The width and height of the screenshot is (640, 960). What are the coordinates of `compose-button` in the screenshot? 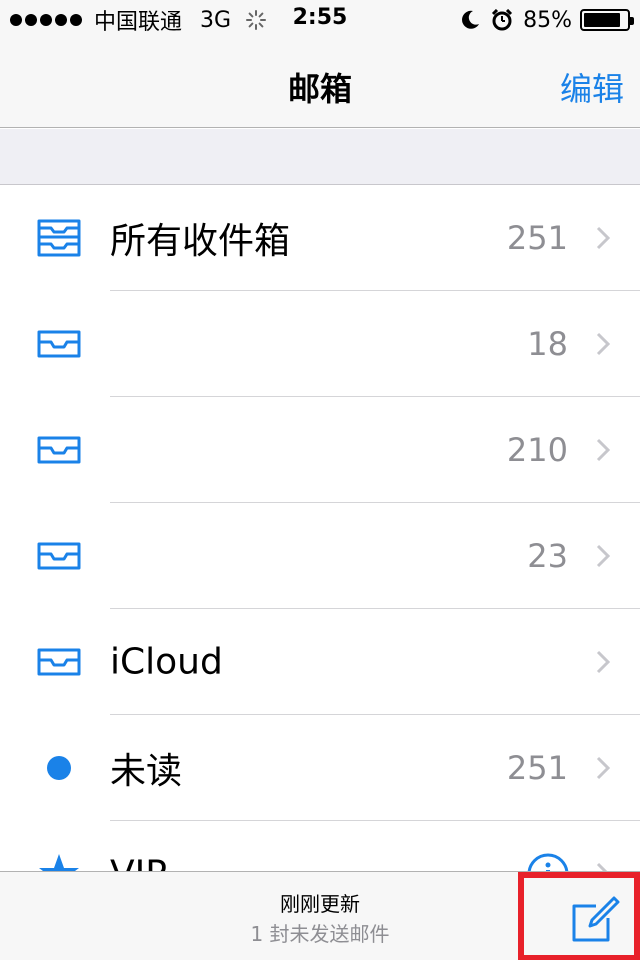 It's located at (579, 916).